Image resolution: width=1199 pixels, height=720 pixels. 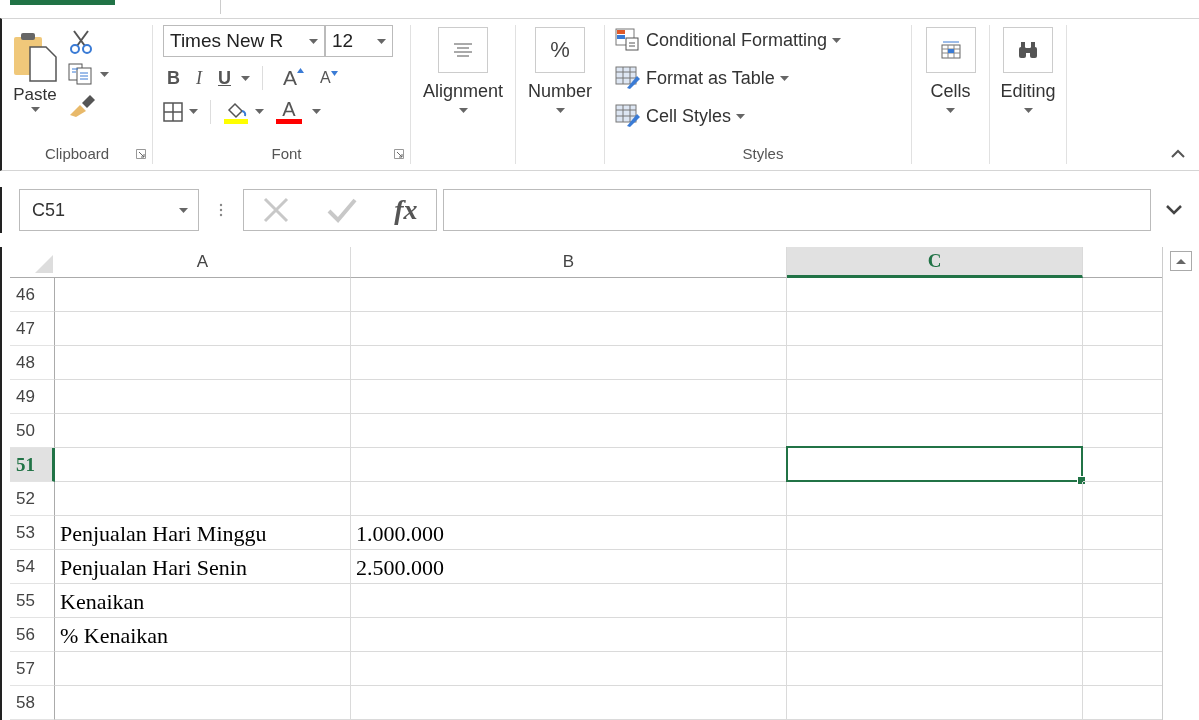 What do you see at coordinates (173, 111) in the screenshot?
I see `borders-icon` at bounding box center [173, 111].